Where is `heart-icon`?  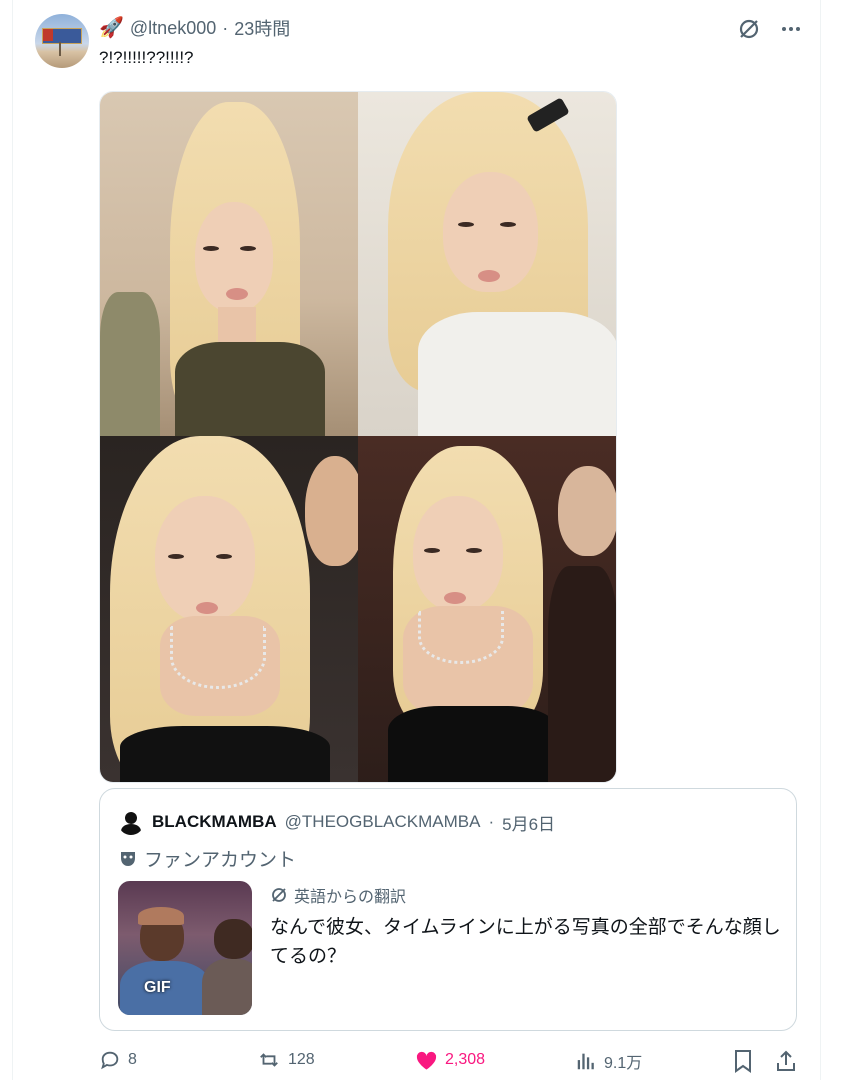 heart-icon is located at coordinates (426, 1060).